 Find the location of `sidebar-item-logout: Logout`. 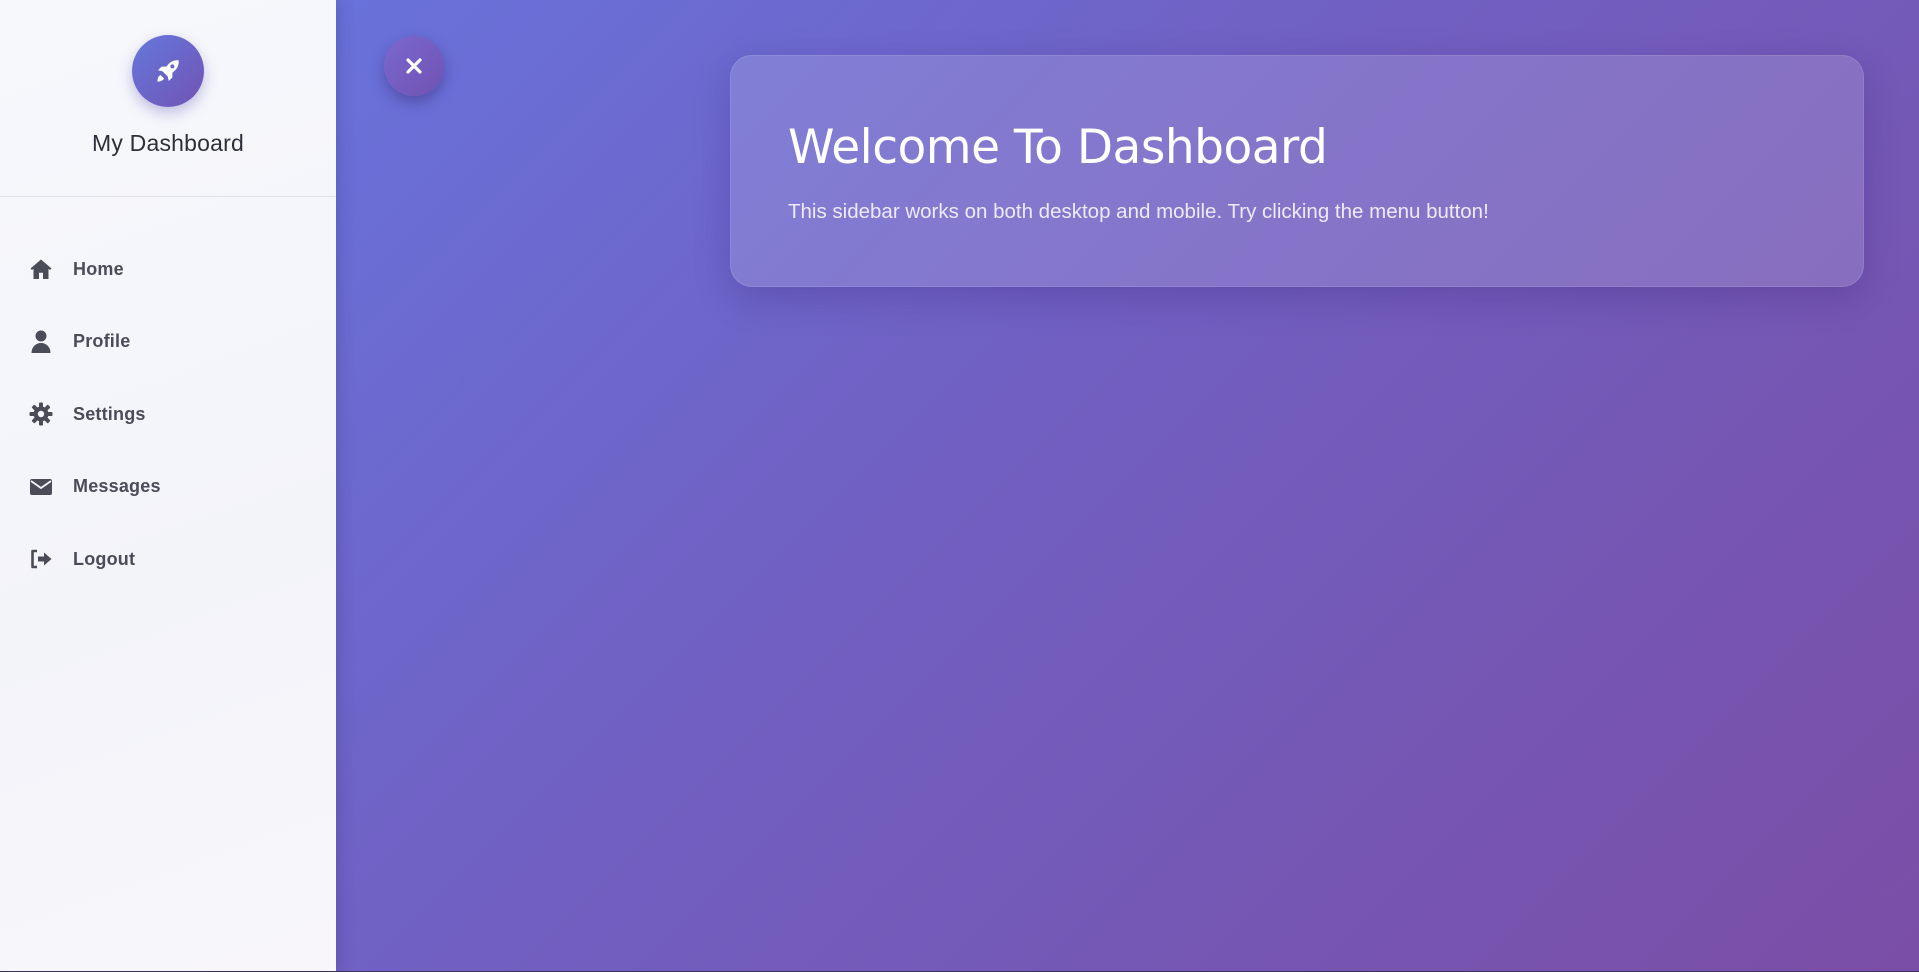

sidebar-item-logout: Logout is located at coordinates (168, 559).